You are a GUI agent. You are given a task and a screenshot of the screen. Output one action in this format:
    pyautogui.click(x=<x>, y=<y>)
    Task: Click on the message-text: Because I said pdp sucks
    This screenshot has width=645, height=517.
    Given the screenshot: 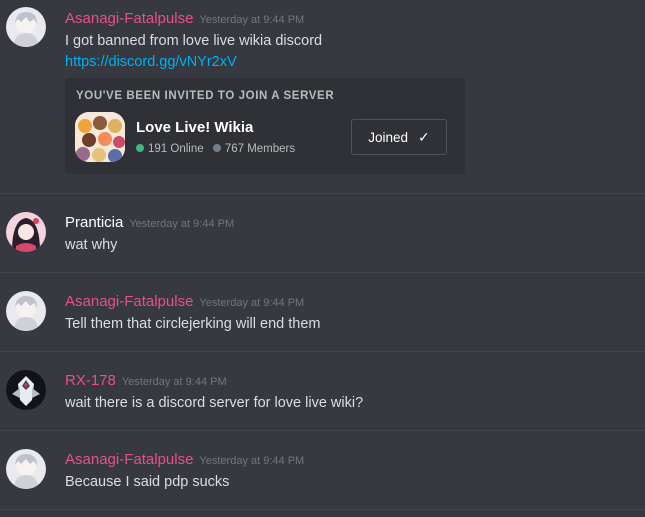 What is the action you would take?
    pyautogui.click(x=147, y=482)
    